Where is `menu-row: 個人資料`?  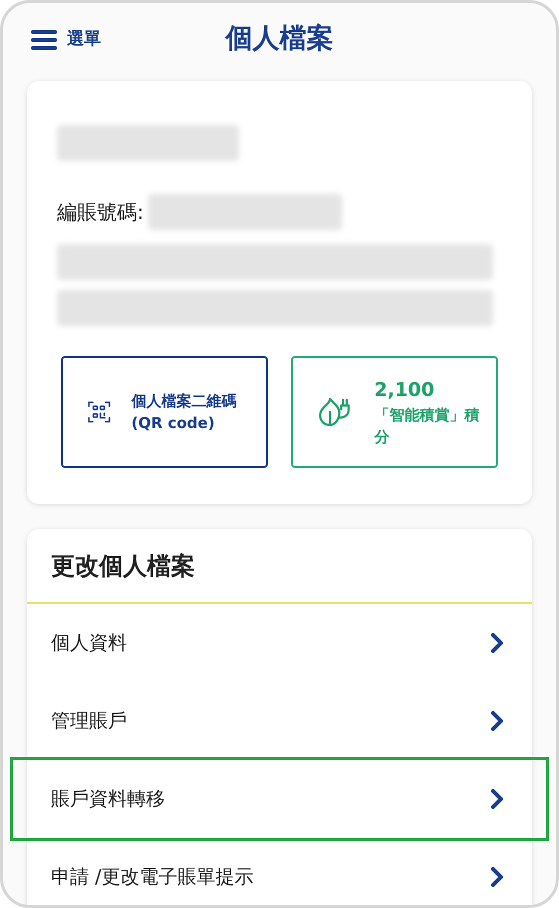 menu-row: 個人資料 is located at coordinates (279, 643).